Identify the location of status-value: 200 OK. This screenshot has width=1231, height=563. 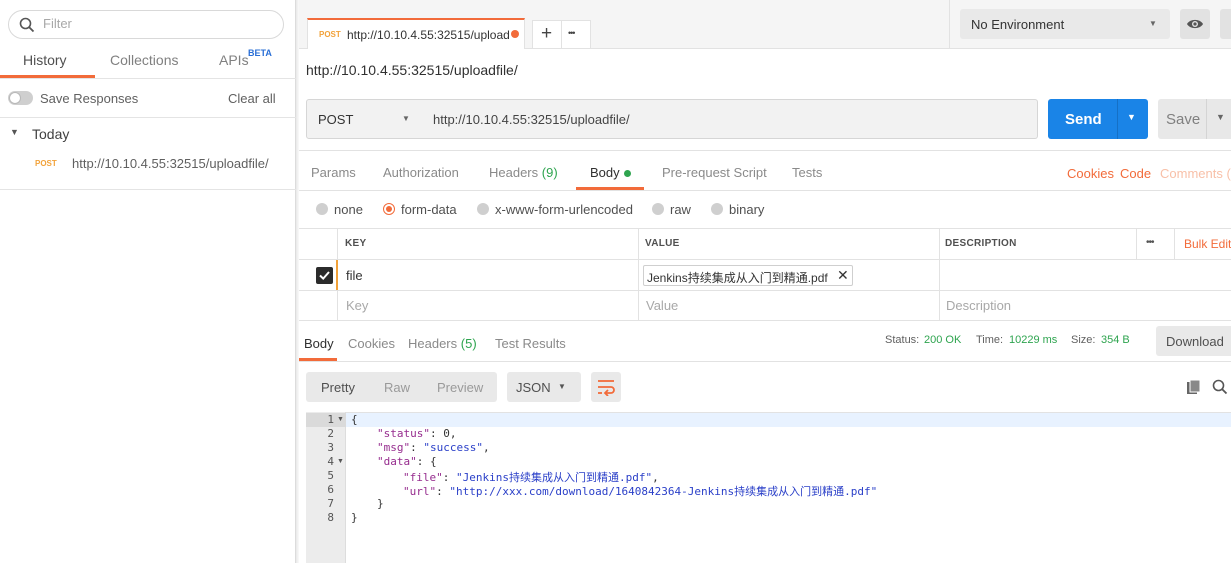
(942, 340).